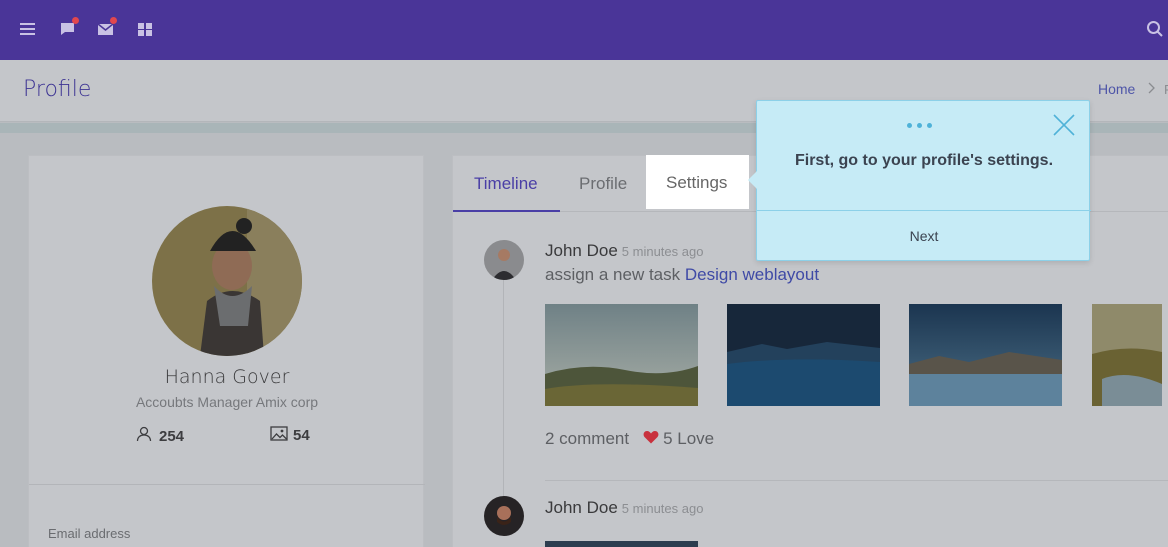 The image size is (1168, 547). I want to click on profile-role: Accoubts Manager Amix corp, so click(227, 402).